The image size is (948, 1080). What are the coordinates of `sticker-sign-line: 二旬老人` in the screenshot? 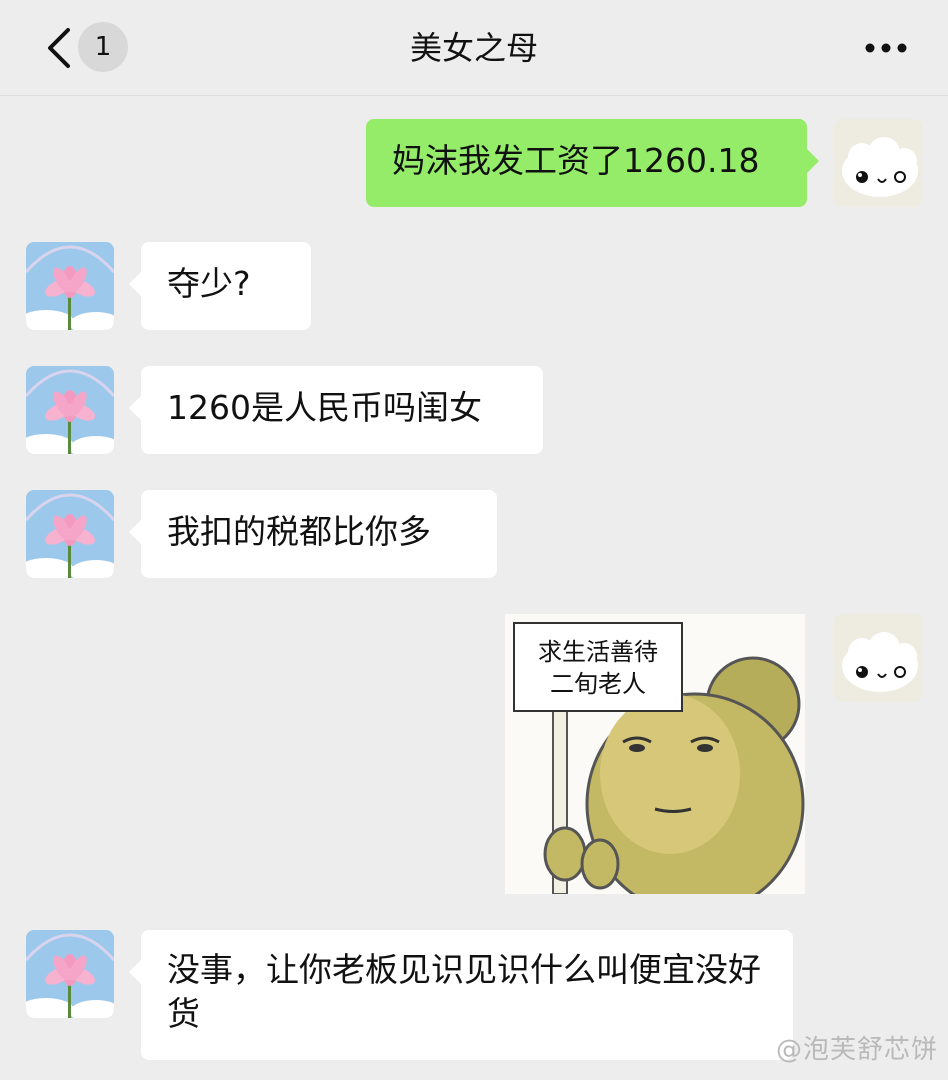 It's located at (598, 684).